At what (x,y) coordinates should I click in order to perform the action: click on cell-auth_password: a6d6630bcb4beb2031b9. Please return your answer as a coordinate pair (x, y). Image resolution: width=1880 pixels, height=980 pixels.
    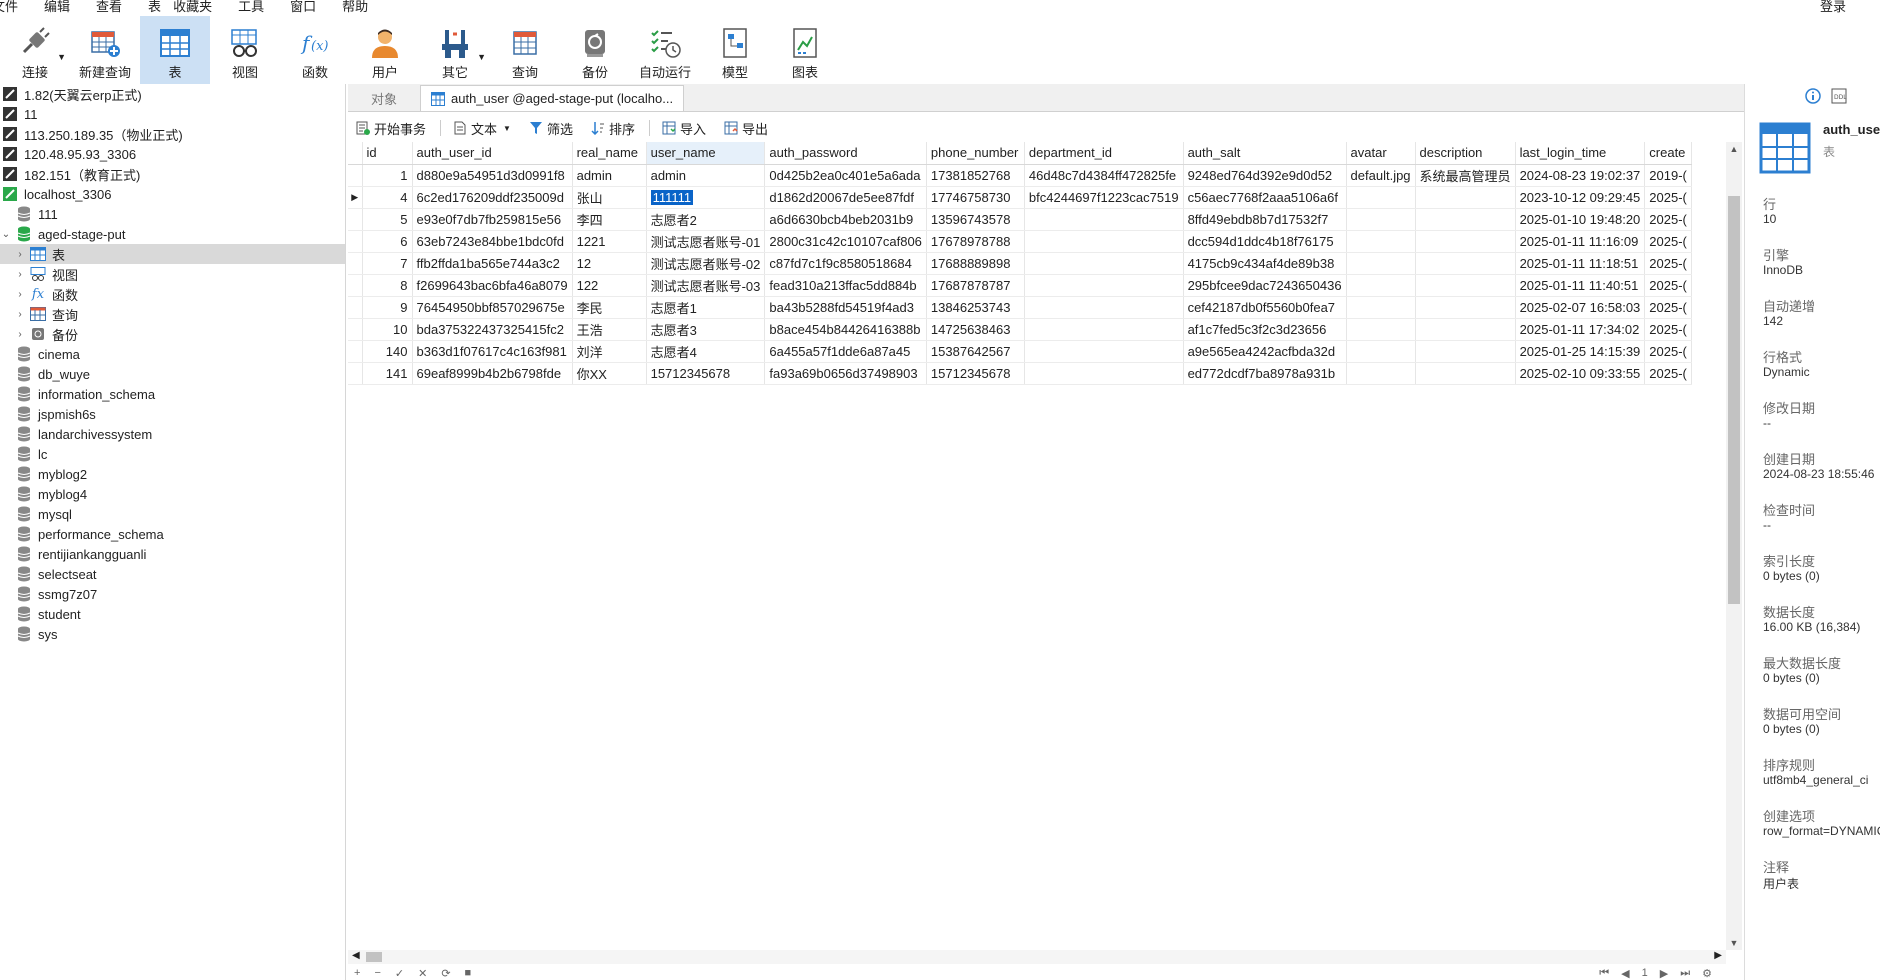
    Looking at the image, I should click on (845, 219).